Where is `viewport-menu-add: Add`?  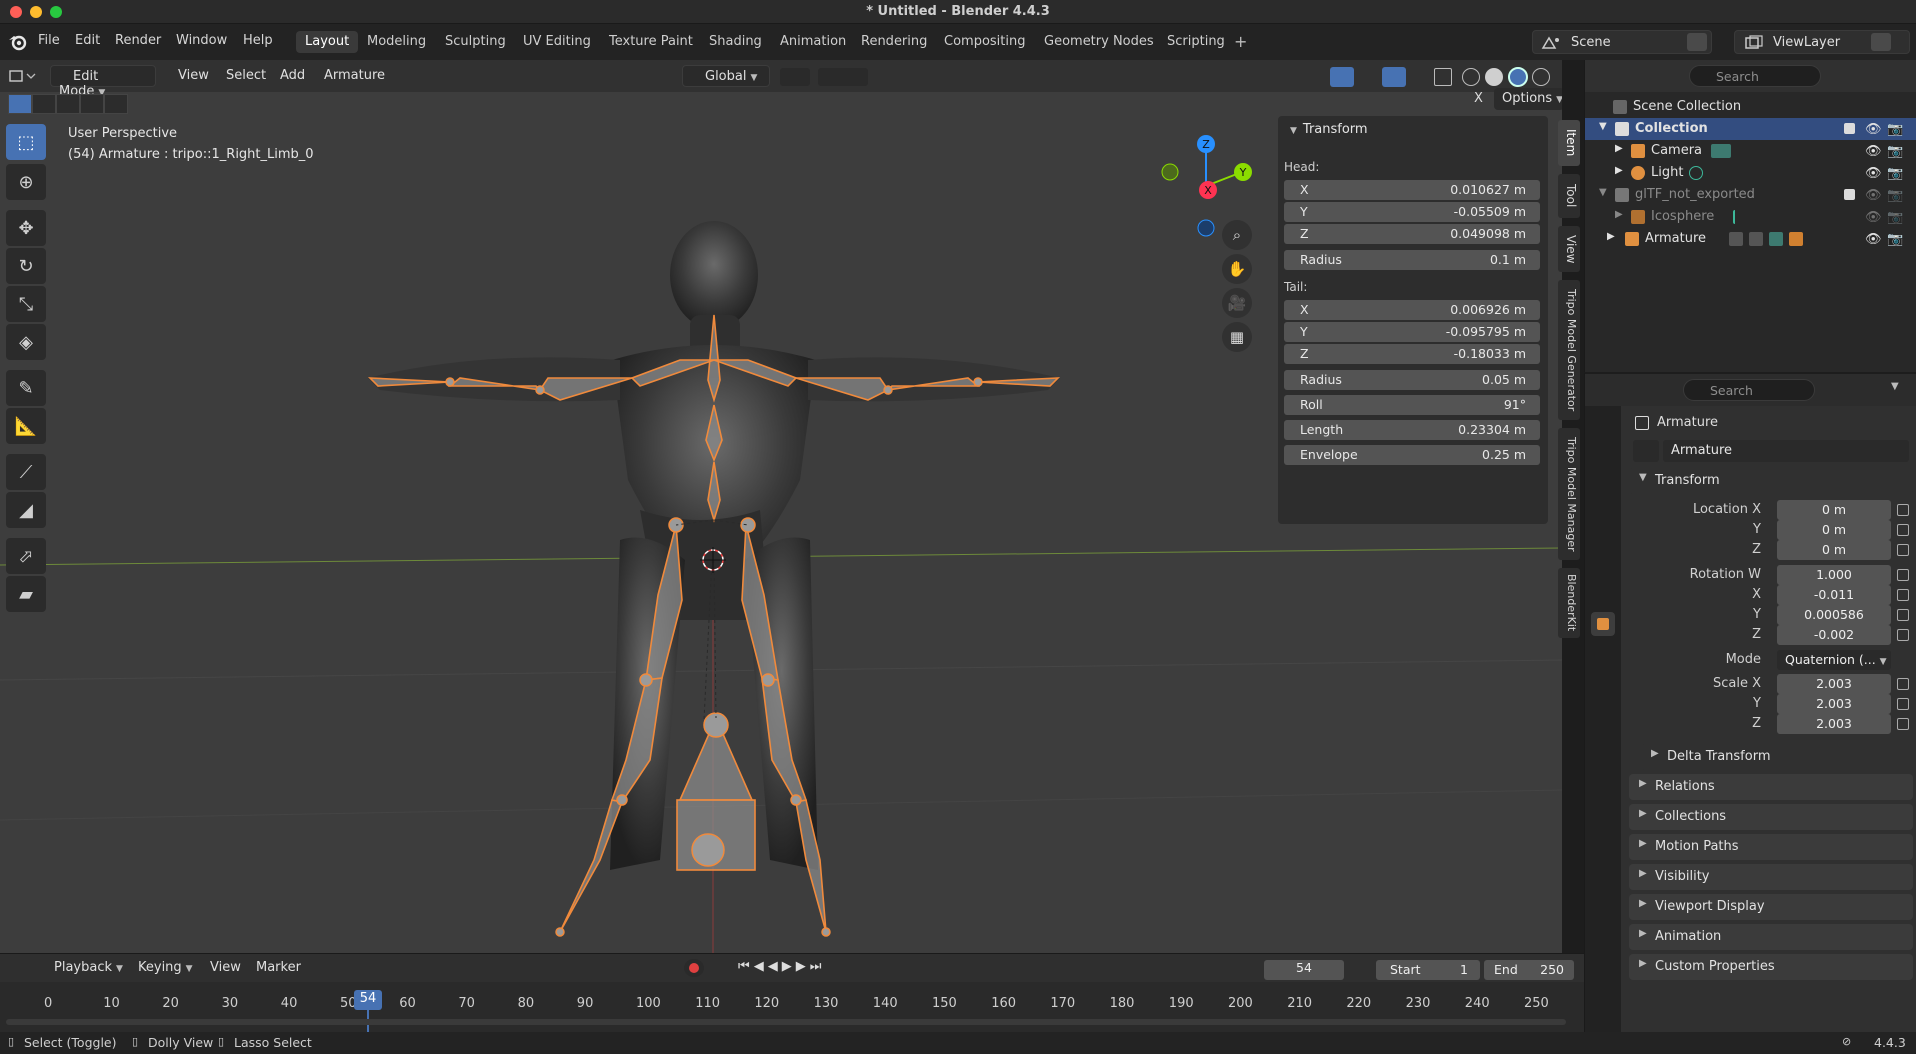
viewport-menu-add: Add is located at coordinates (292, 76).